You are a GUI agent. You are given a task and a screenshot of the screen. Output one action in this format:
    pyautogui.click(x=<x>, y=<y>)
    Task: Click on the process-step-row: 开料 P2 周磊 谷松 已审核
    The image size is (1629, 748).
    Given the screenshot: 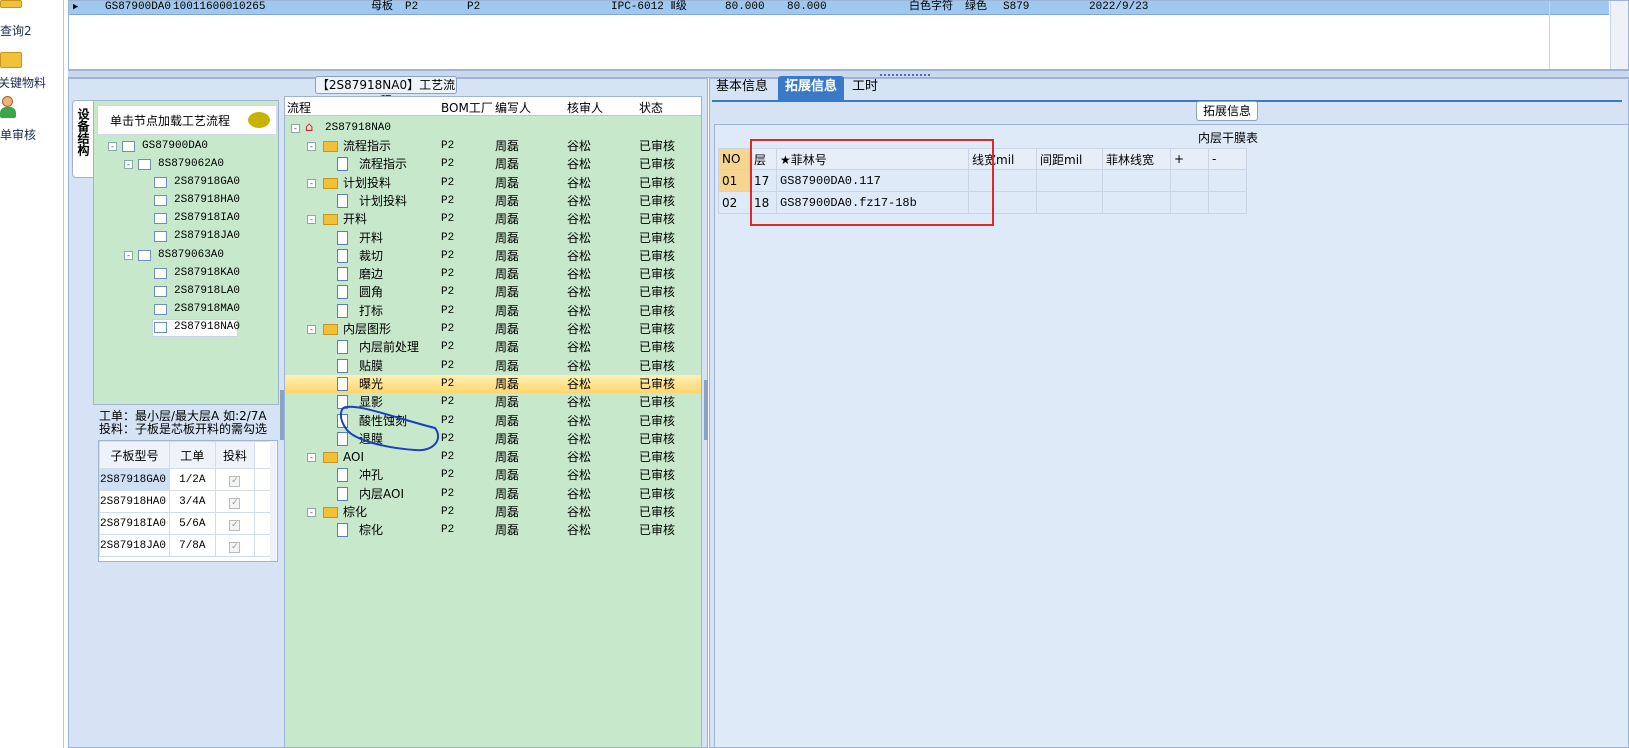 What is the action you would take?
    pyautogui.click(x=493, y=238)
    